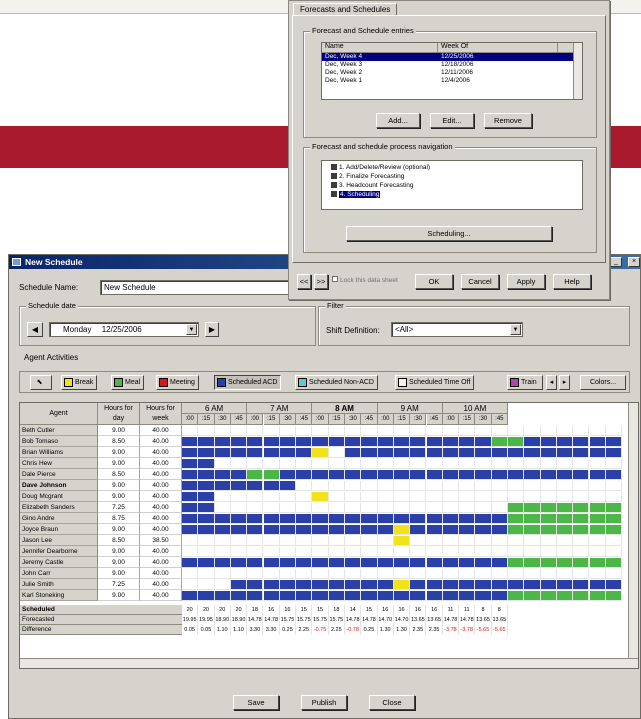  Describe the element at coordinates (59, 474) in the screenshot. I see `agent-name: Dale Pierce` at that location.